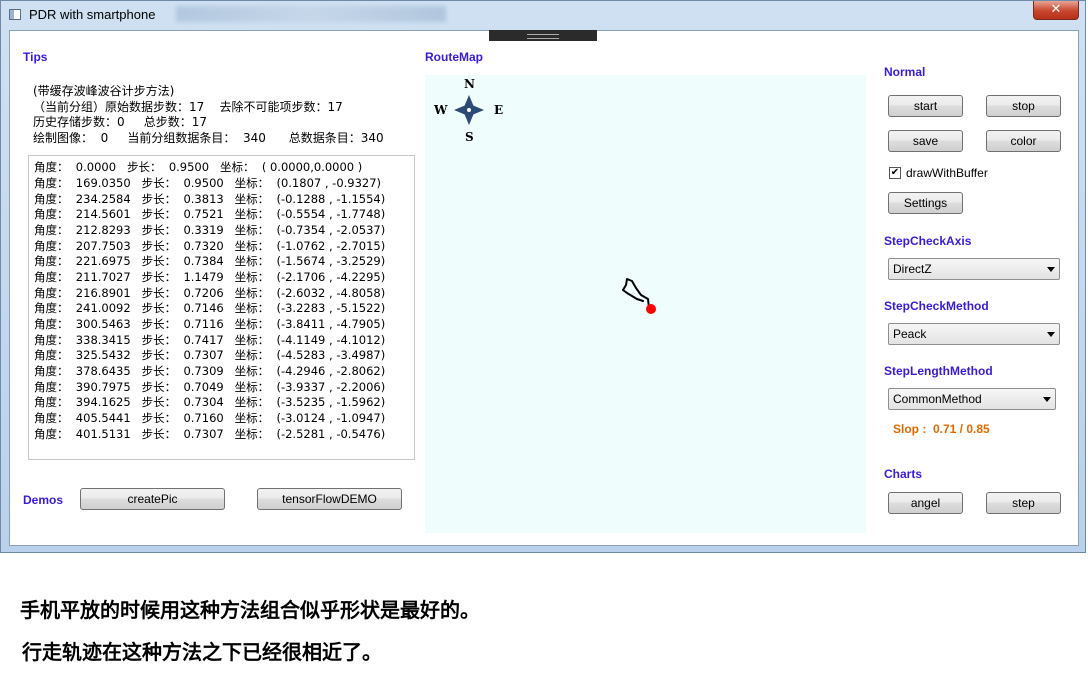  What do you see at coordinates (928, 241) in the screenshot?
I see `step-check-axis-heading: StepCheckAxis` at bounding box center [928, 241].